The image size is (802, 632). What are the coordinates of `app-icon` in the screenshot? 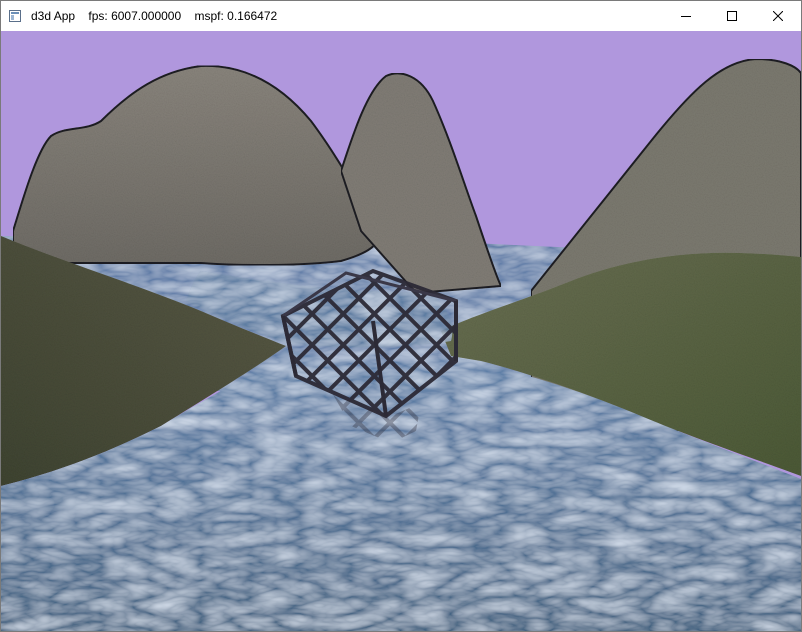 It's located at (15, 15).